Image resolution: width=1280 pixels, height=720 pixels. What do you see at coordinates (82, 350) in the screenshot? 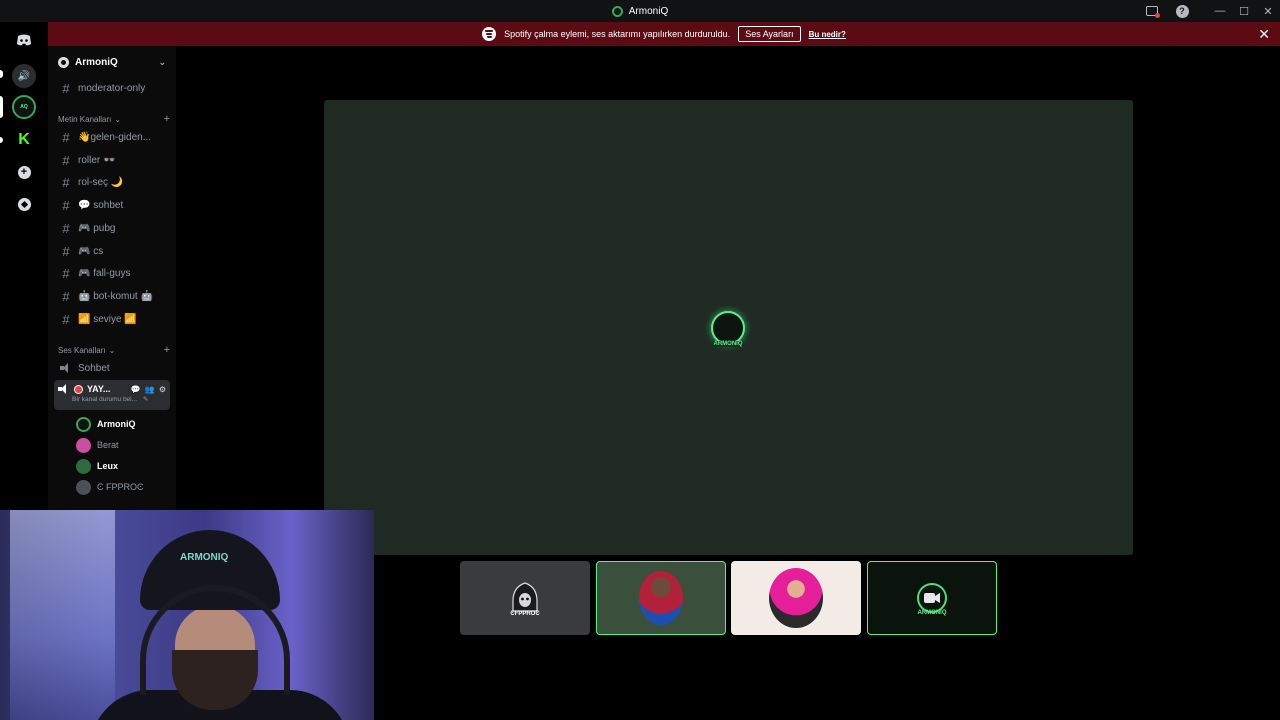
I see `category-label: Ses Kanalları` at bounding box center [82, 350].